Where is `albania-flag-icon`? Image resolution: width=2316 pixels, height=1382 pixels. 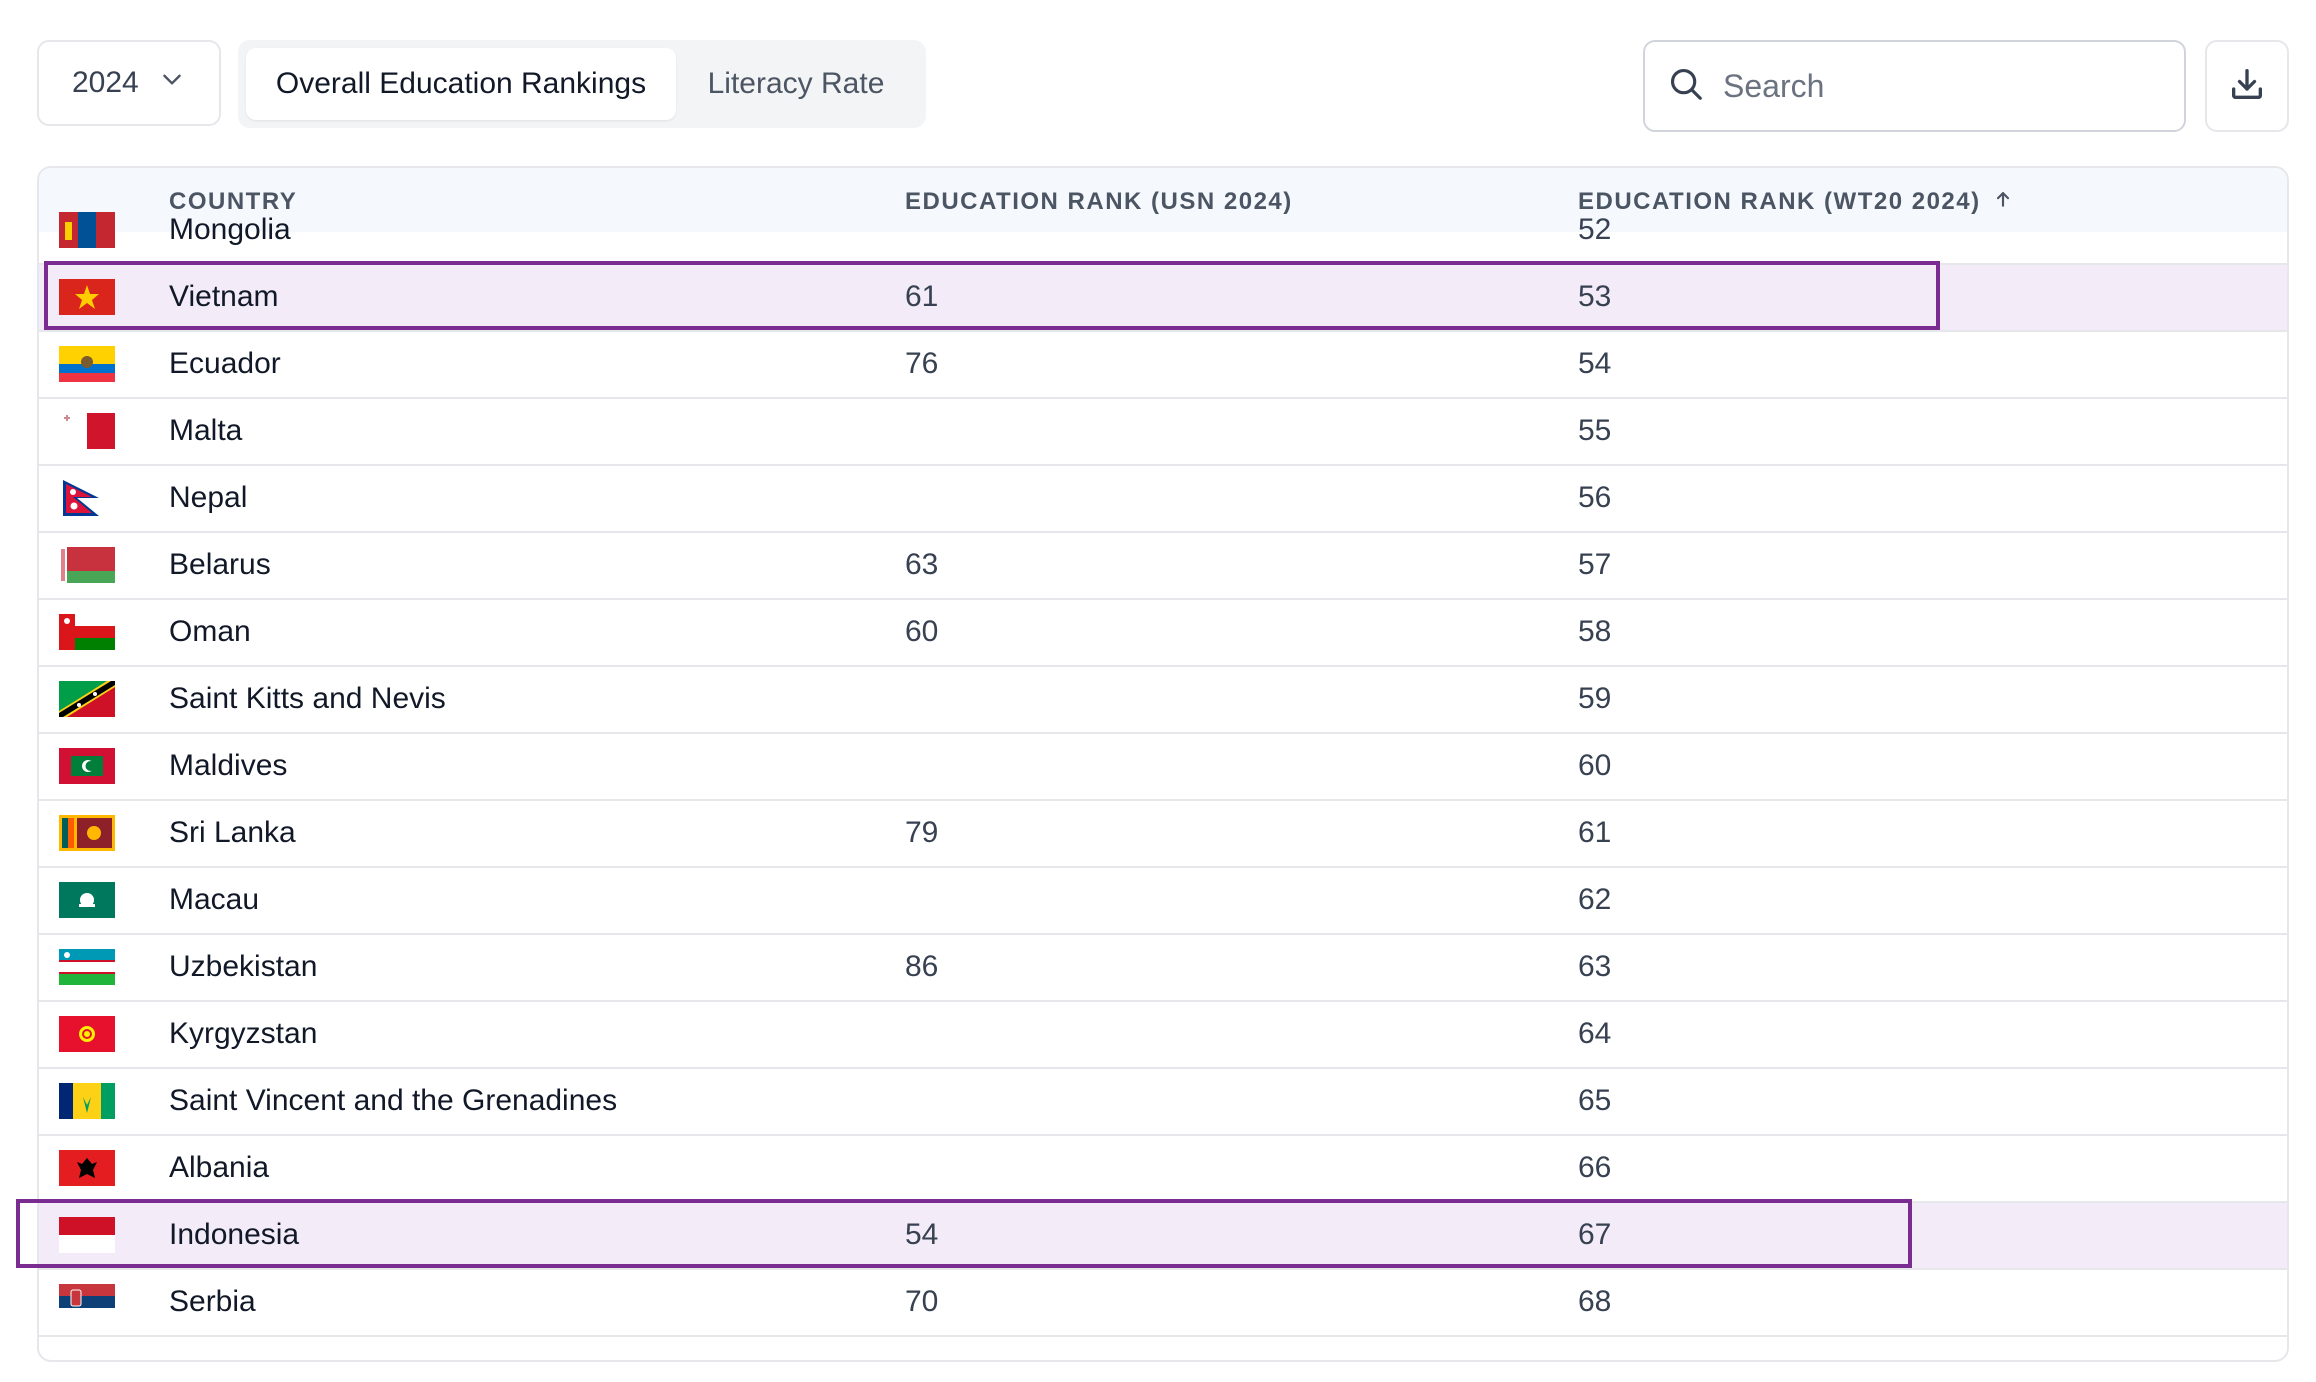
albania-flag-icon is located at coordinates (87, 1168).